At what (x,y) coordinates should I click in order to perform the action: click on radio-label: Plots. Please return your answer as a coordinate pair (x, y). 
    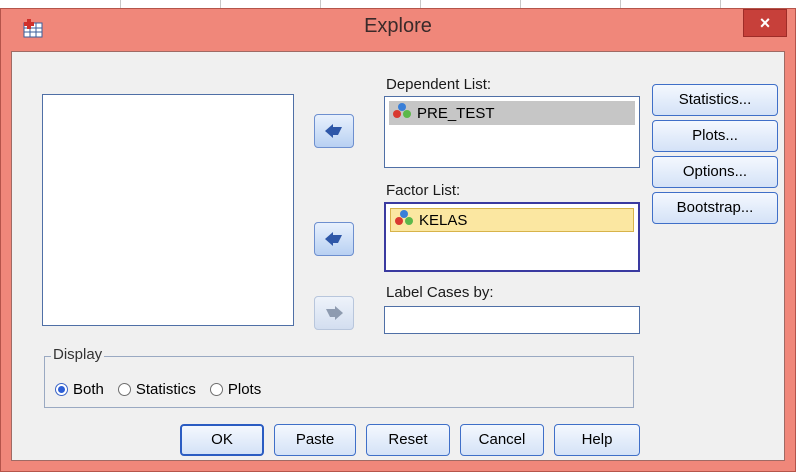
    Looking at the image, I should click on (244, 389).